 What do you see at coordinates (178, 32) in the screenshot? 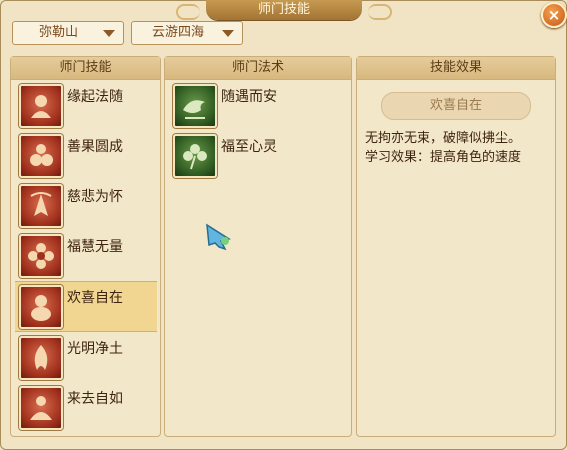
I see `region-dropdown-value: 云游四海` at bounding box center [178, 32].